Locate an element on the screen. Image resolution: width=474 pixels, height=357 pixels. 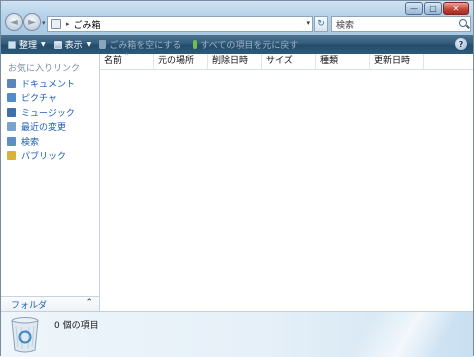
help-icon: ? is located at coordinates (461, 44).